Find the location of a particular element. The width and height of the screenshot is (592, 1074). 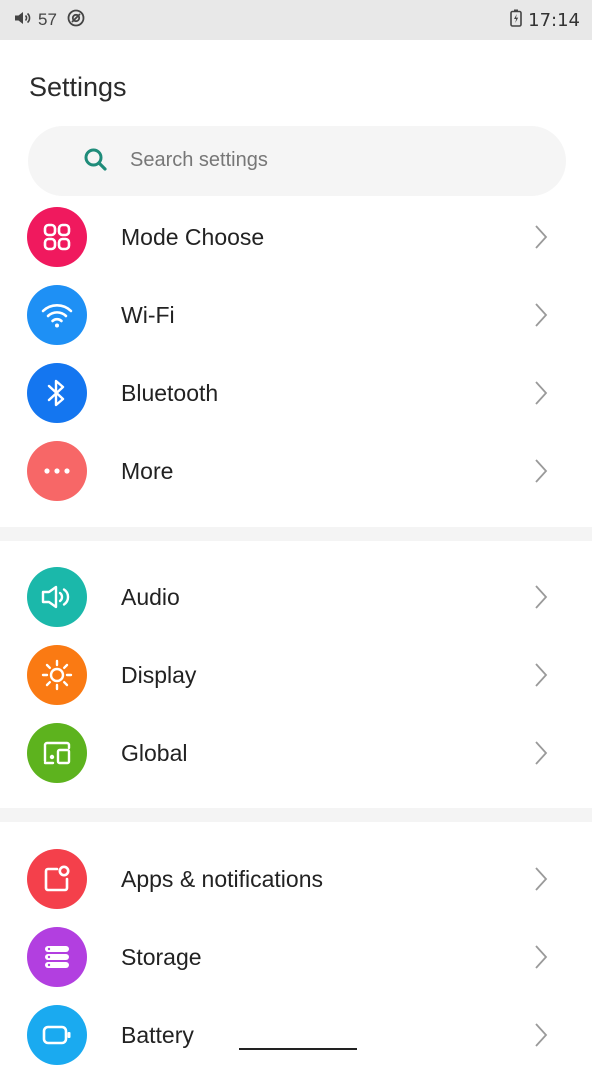

bluetooth-icon is located at coordinates (57, 393).